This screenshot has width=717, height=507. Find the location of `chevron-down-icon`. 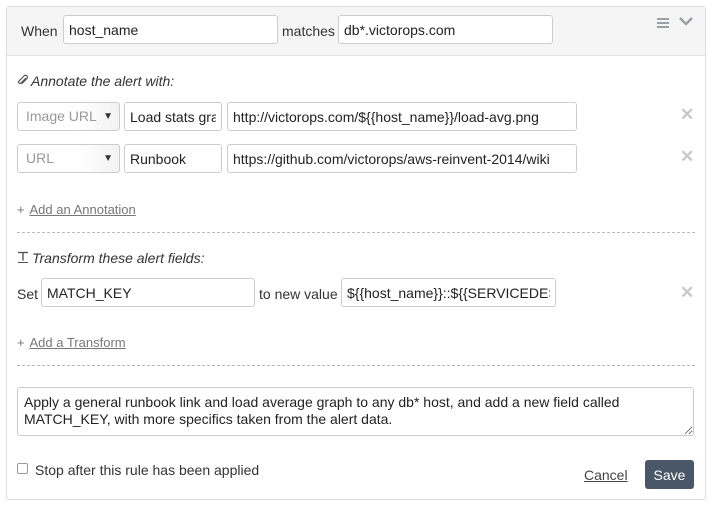

chevron-down-icon is located at coordinates (686, 21).